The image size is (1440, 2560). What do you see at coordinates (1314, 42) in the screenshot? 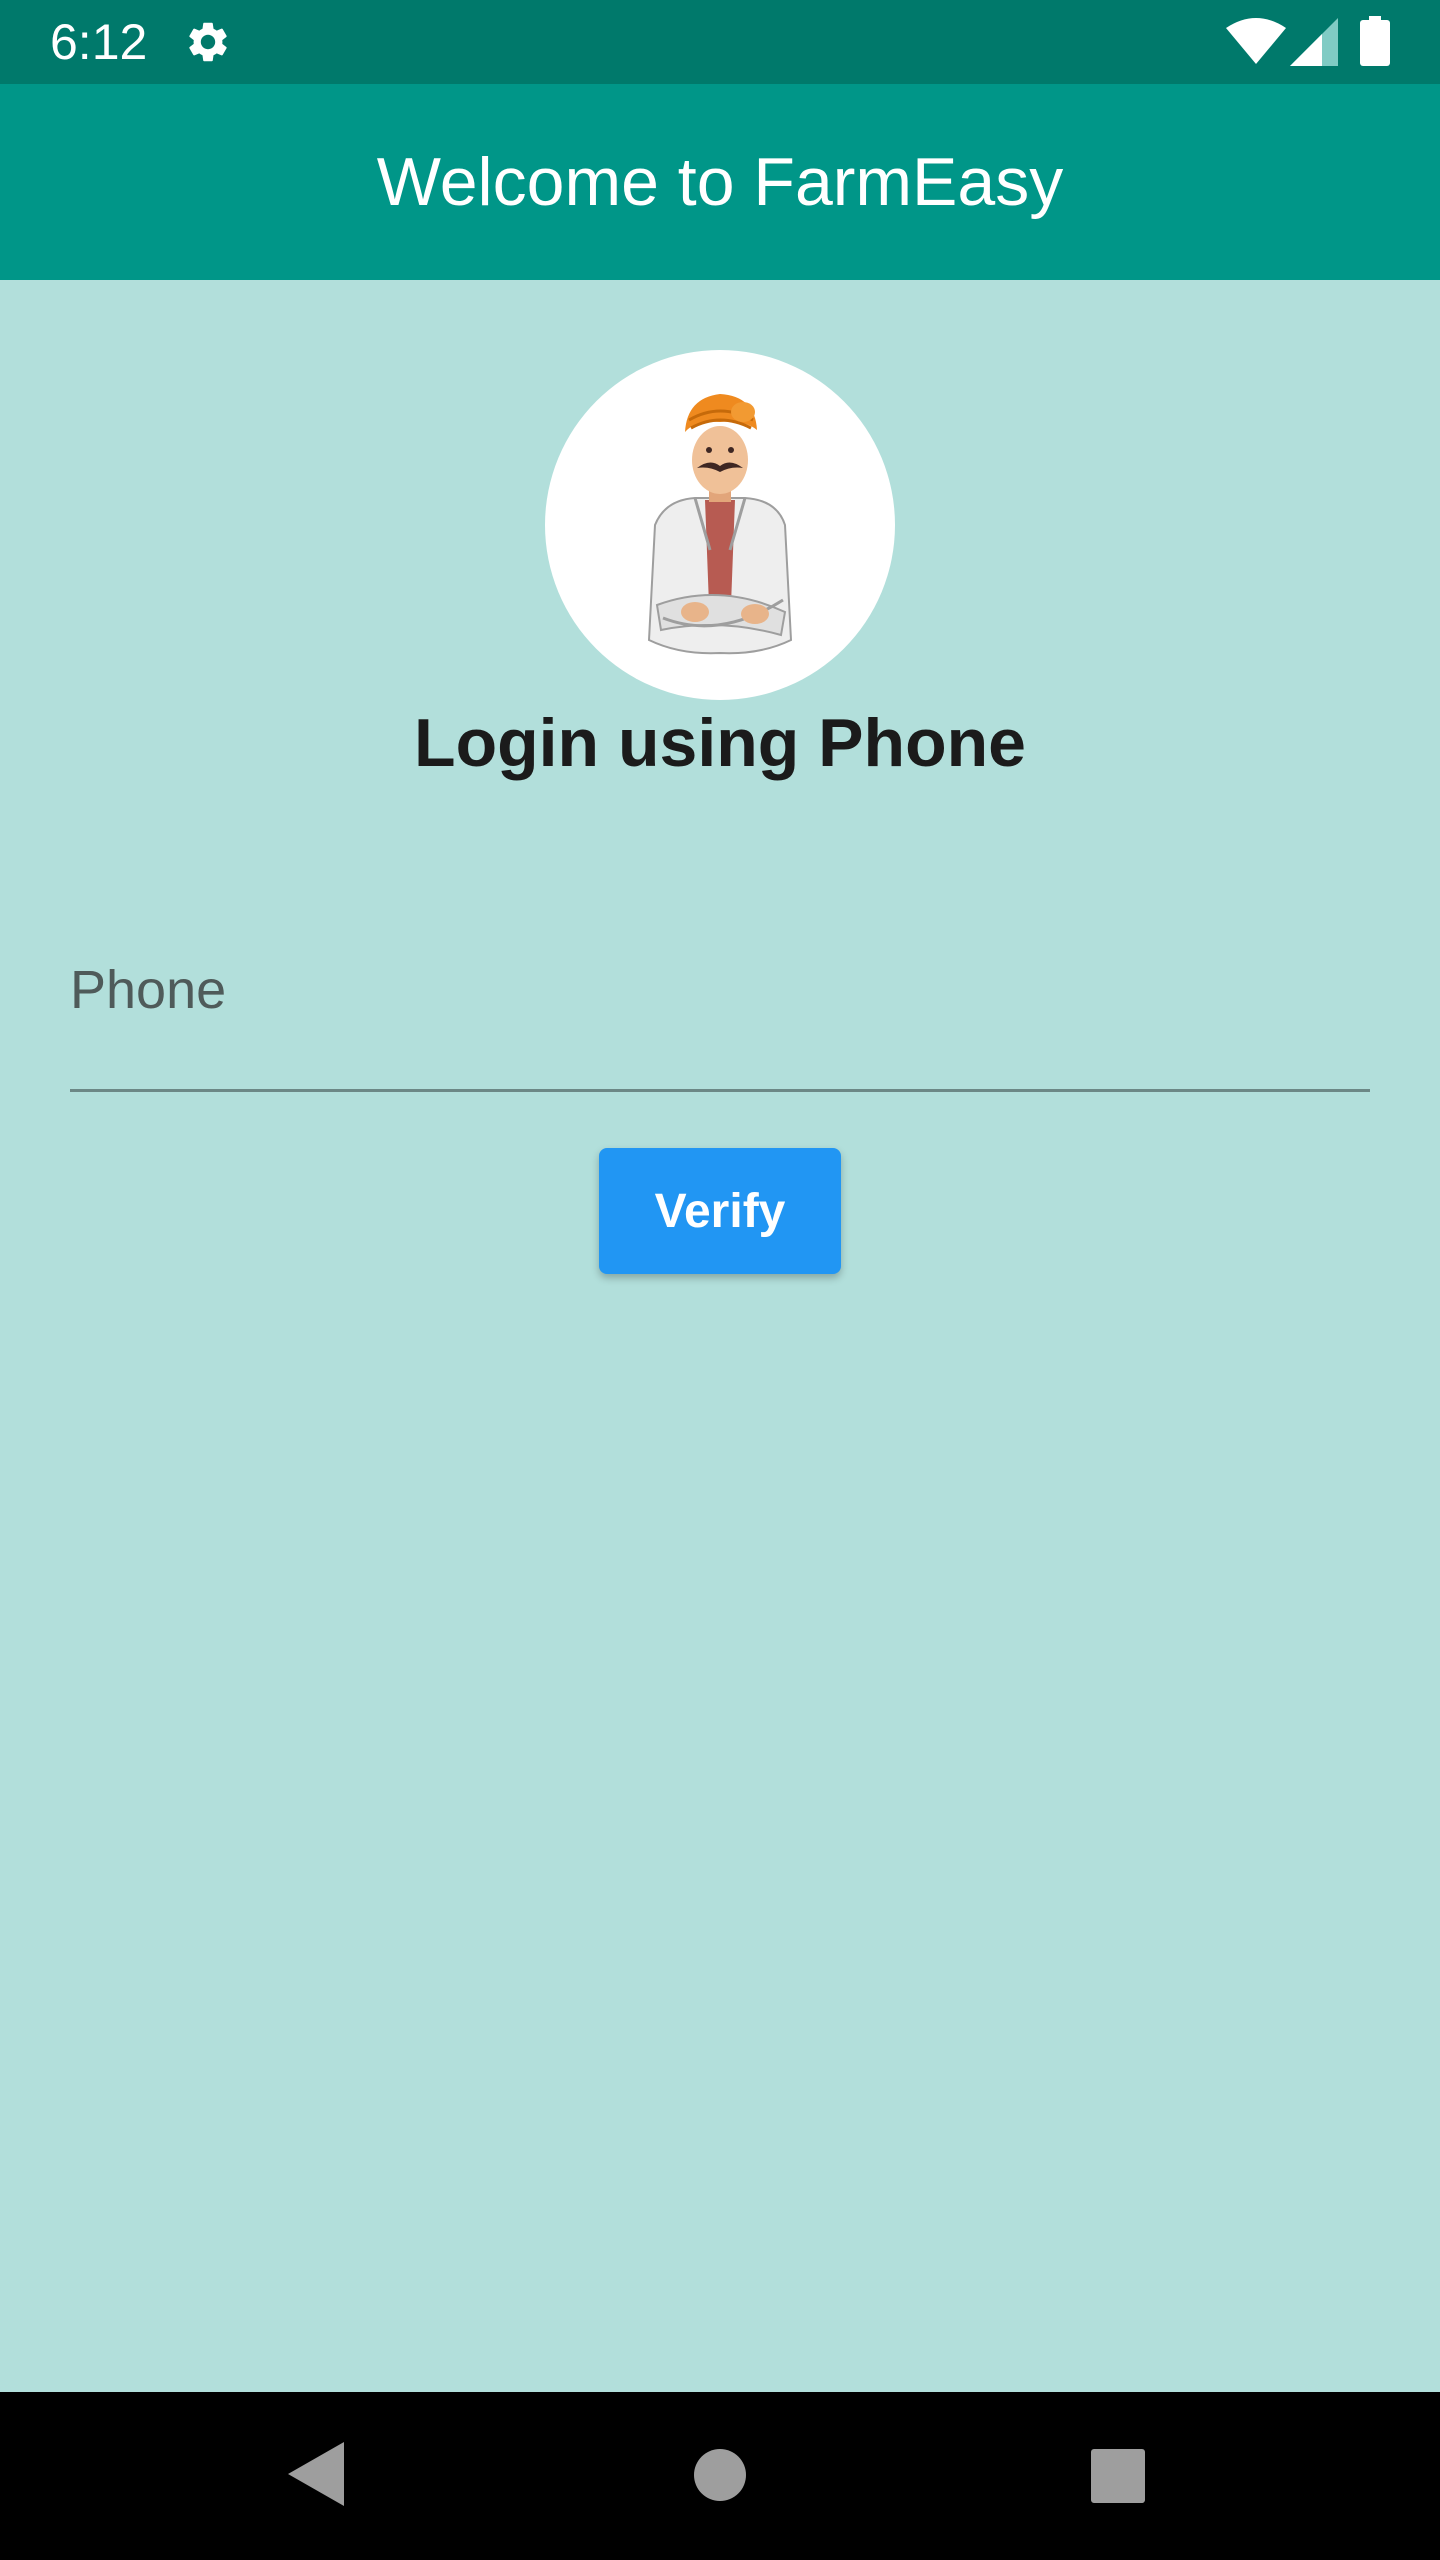
I see `signal-icon` at bounding box center [1314, 42].